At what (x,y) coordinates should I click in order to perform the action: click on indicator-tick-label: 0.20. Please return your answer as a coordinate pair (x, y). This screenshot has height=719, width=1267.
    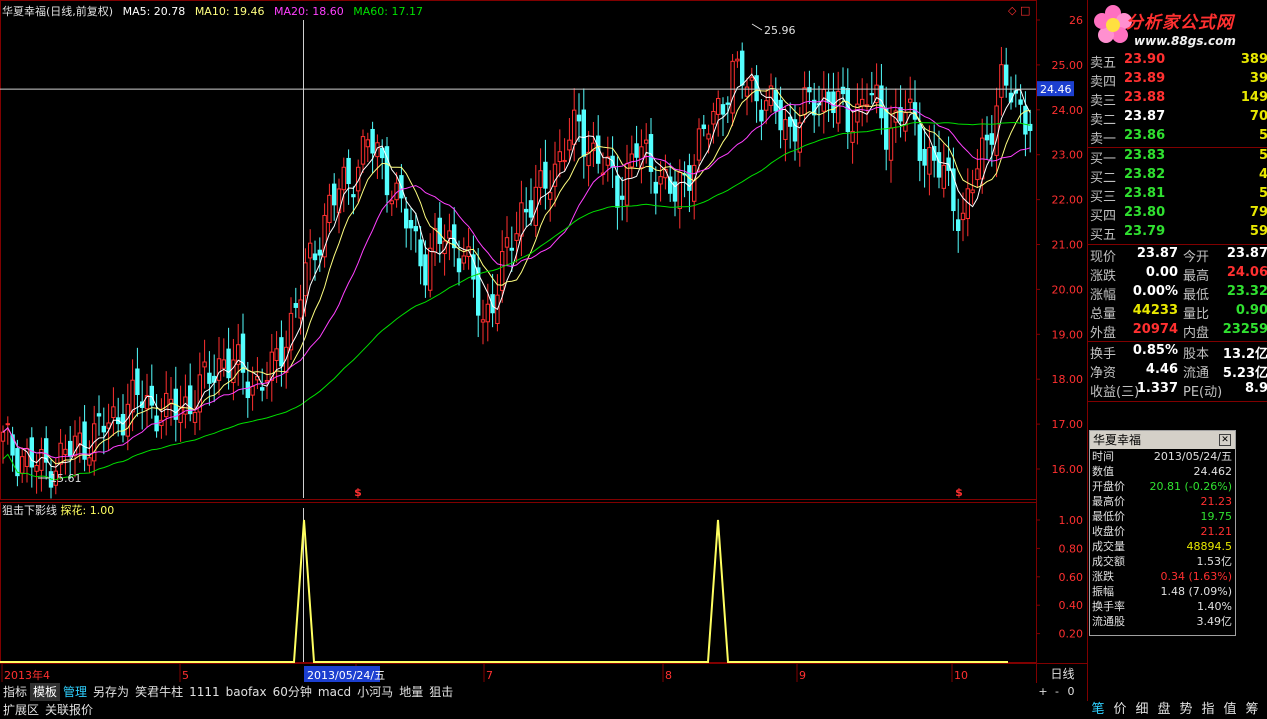
    Looking at the image, I should click on (1071, 634).